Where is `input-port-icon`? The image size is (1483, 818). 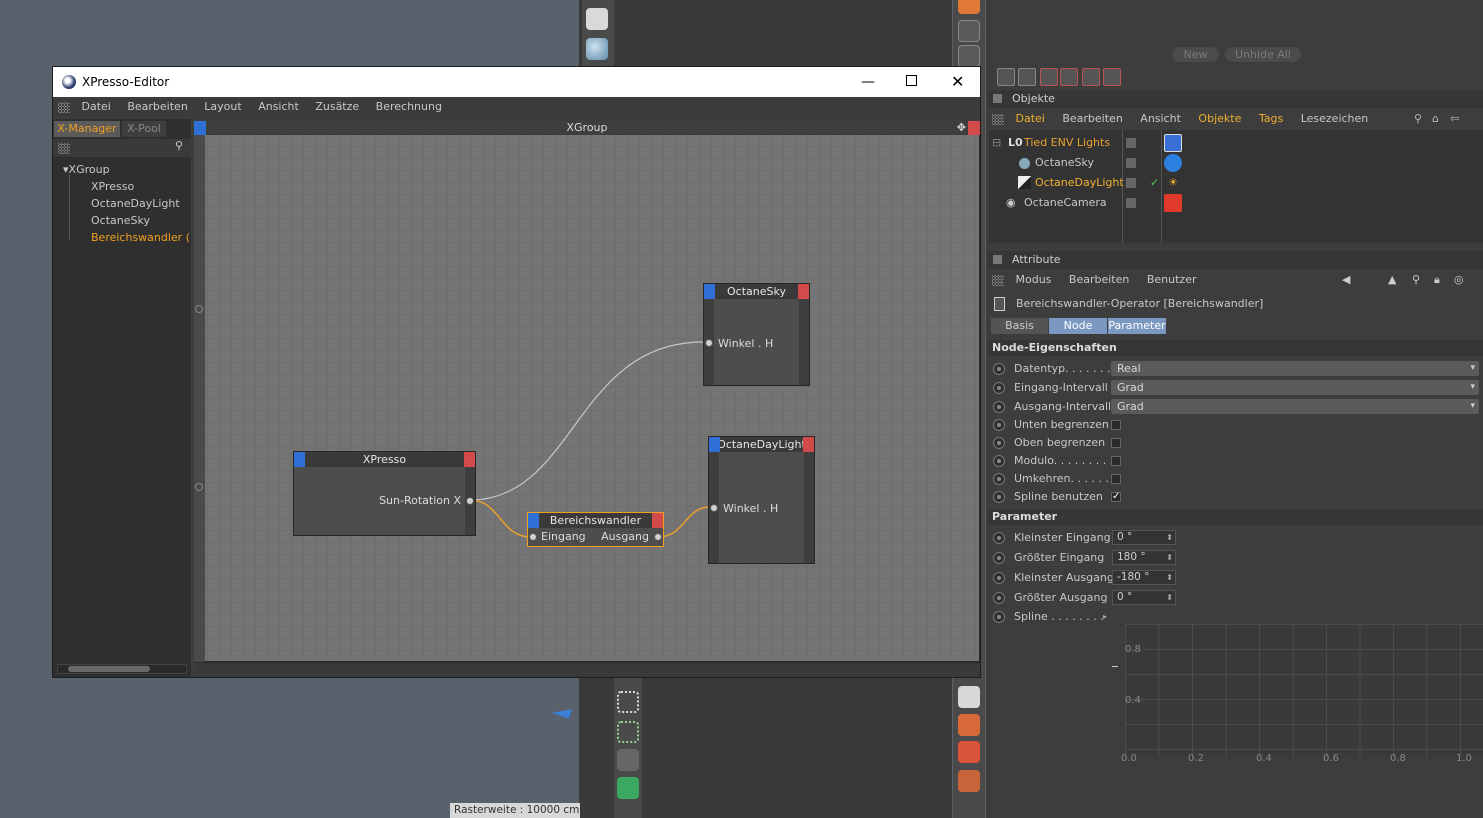
input-port-icon is located at coordinates (199, 309).